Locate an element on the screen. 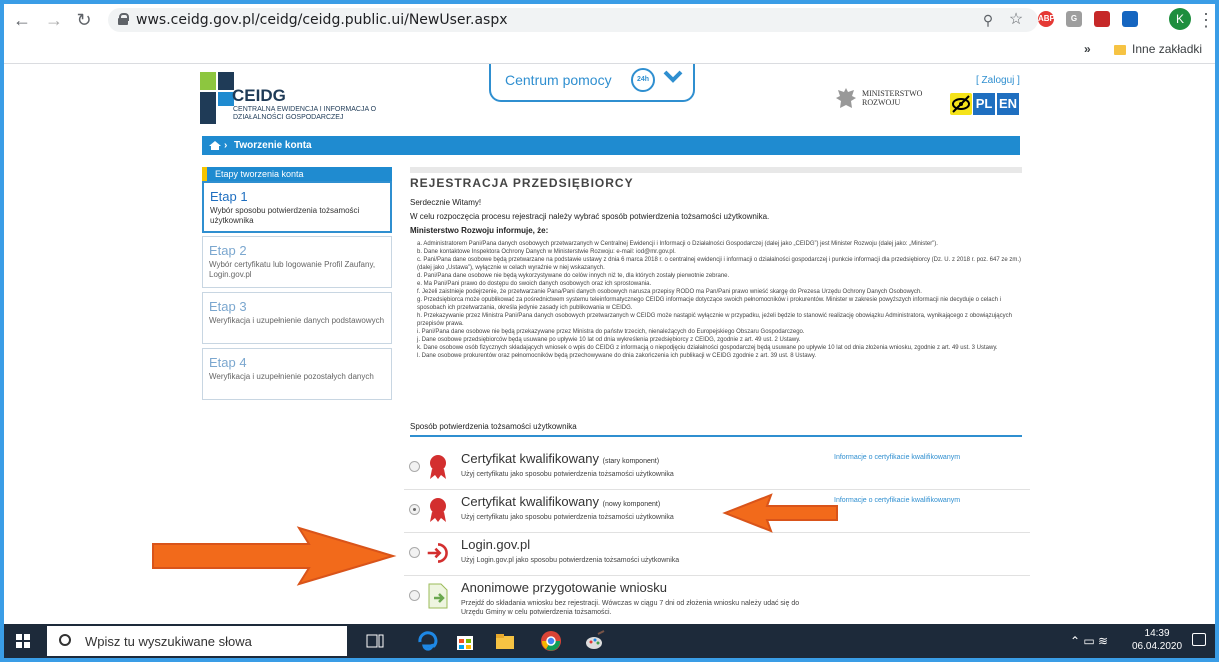 The image size is (1219, 662). step-title: Etap 4 is located at coordinates (228, 362).